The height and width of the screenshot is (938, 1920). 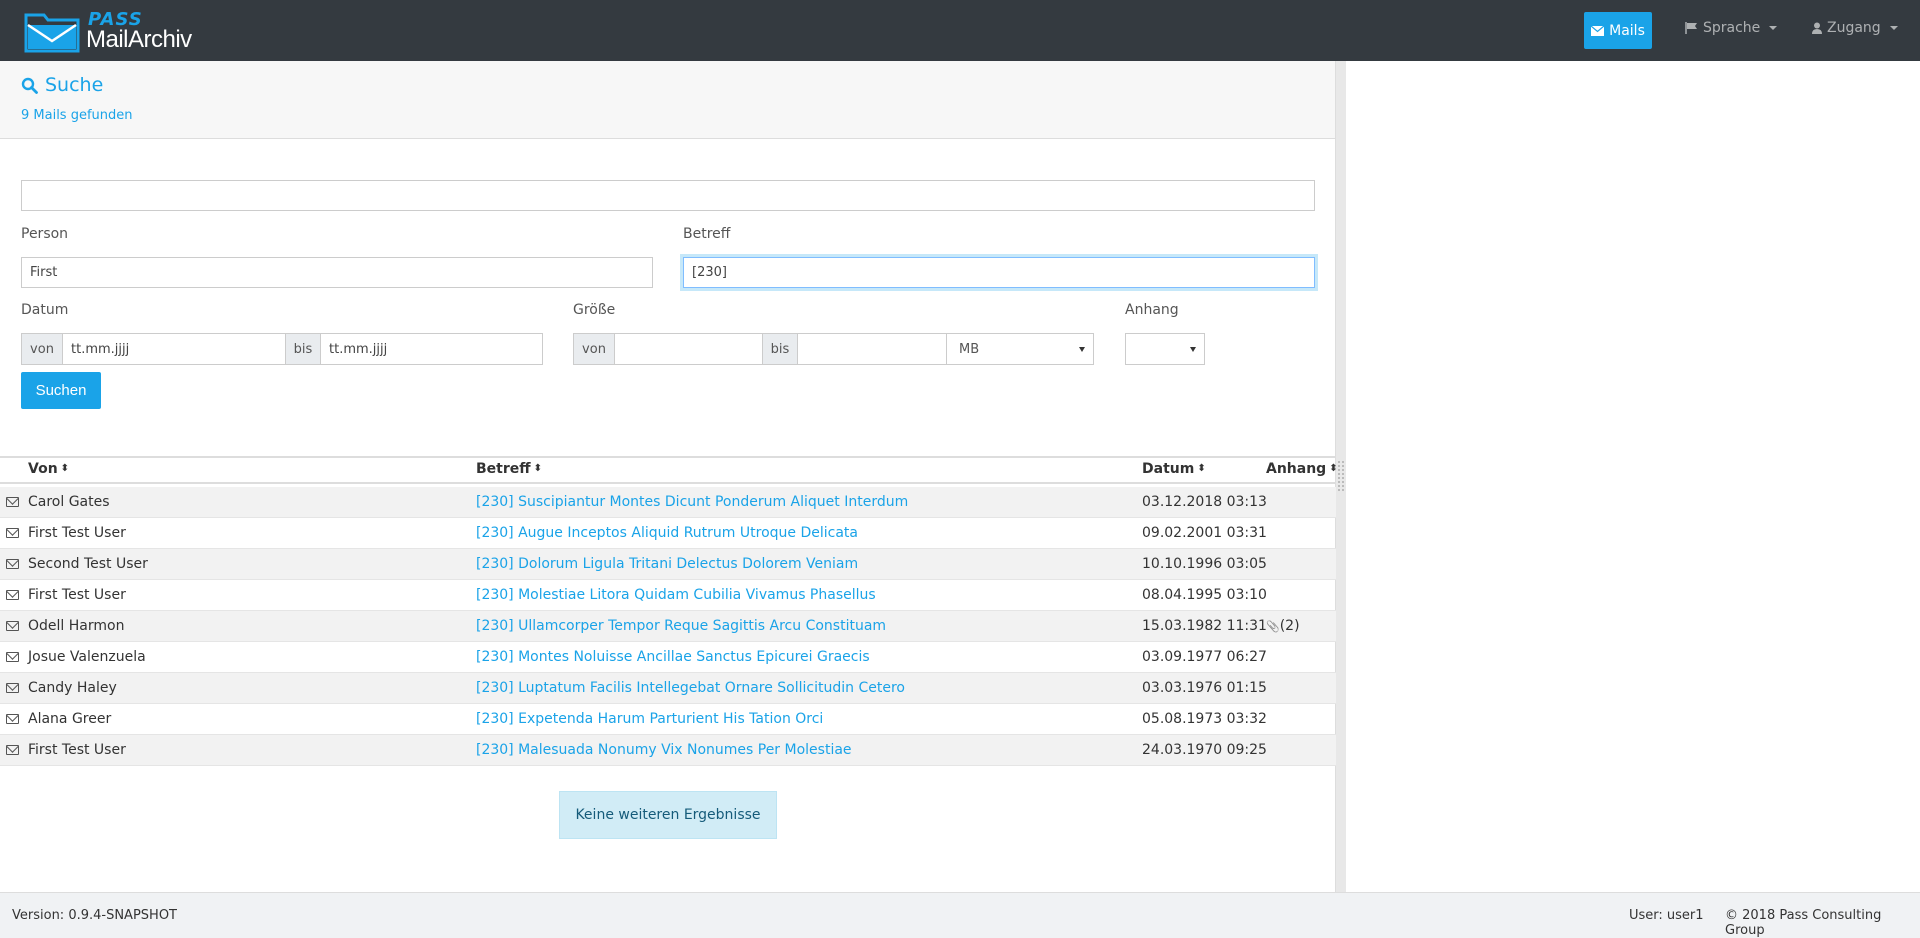 I want to click on date-from-input: tt.mm.jjjj, so click(x=174, y=349).